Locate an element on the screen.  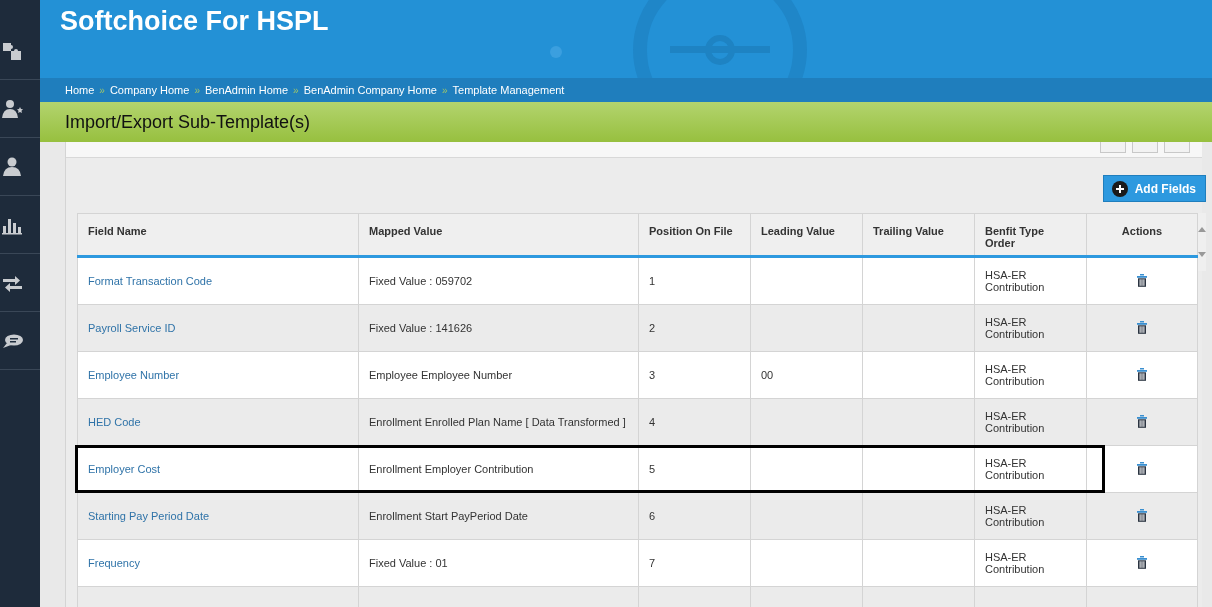
table-cell: 6 is located at coordinates (694, 516).